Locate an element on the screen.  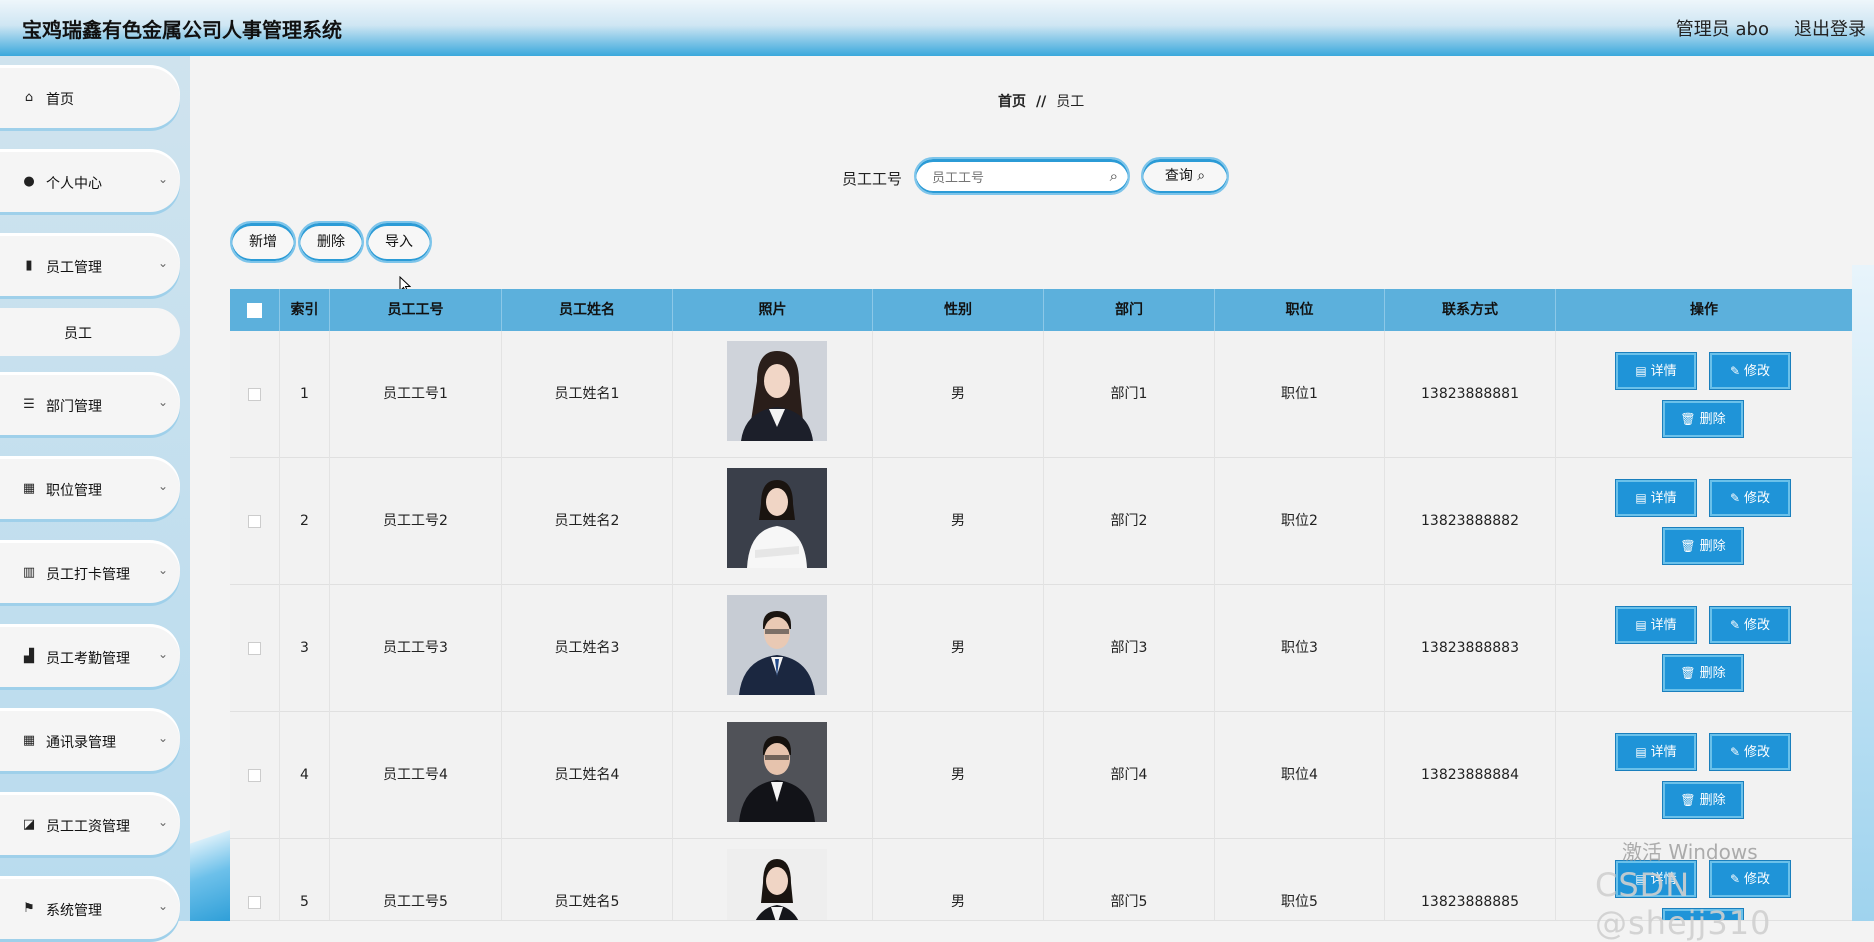
sidebar-item-home: ⌂ 首页 is located at coordinates (90, 98).